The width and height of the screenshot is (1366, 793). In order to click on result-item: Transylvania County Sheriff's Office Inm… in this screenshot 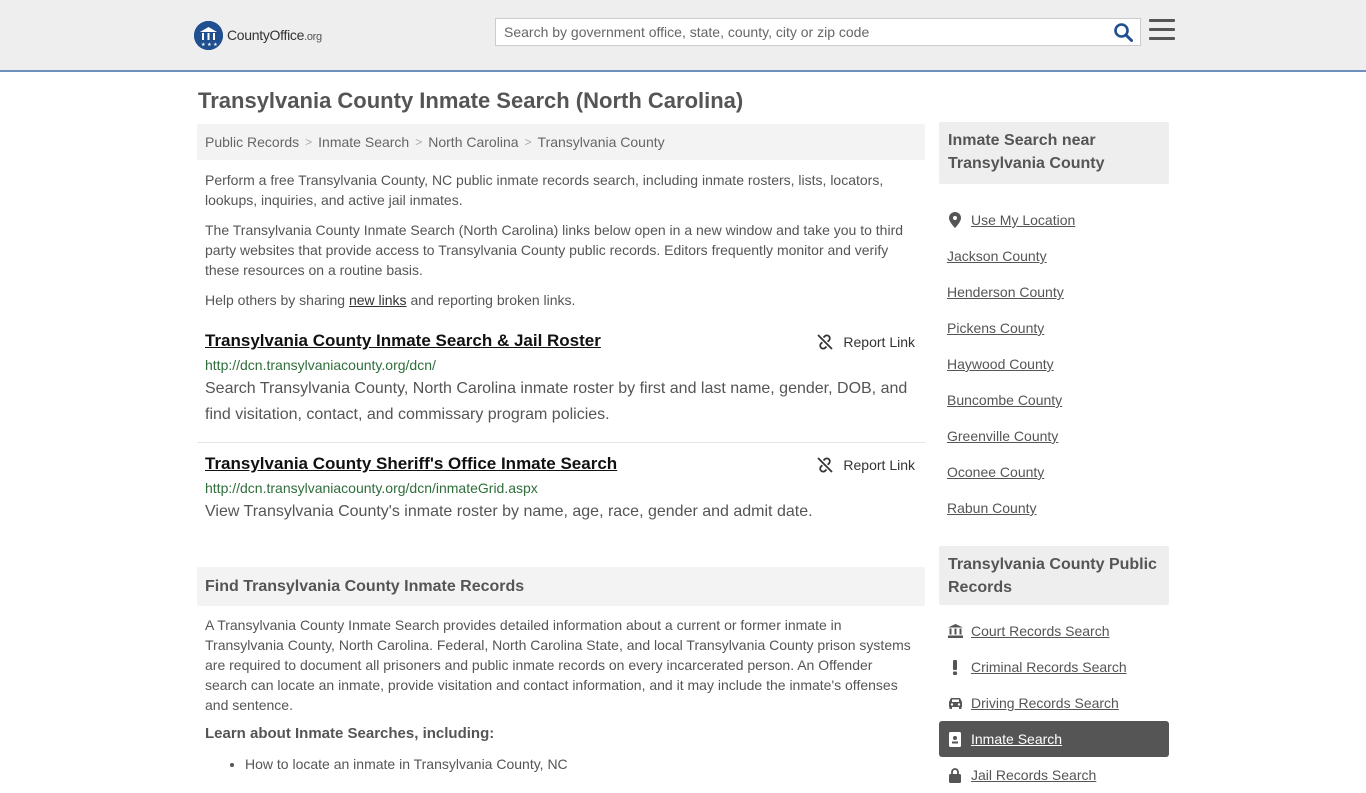, I will do `click(561, 493)`.